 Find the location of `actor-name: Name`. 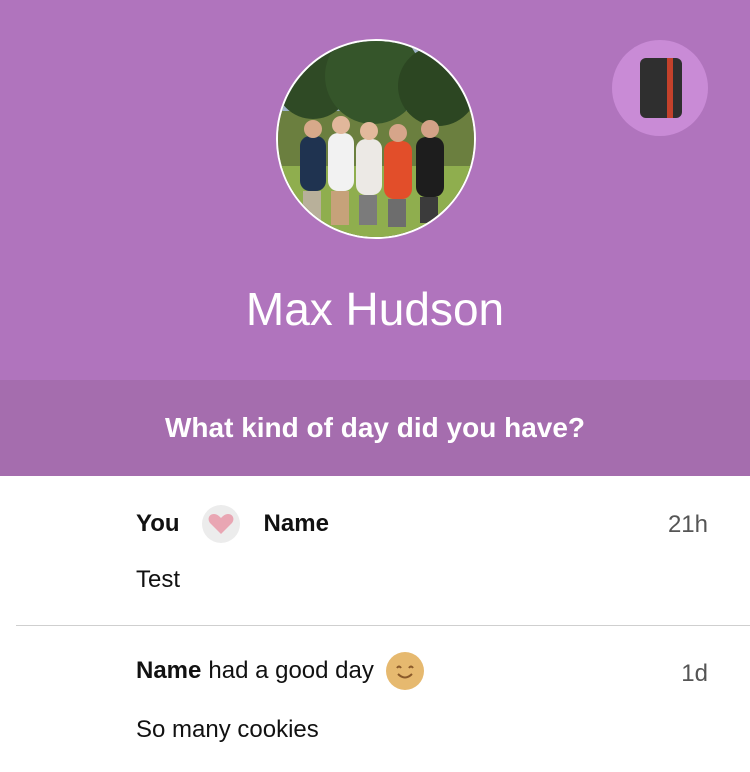

actor-name: Name is located at coordinates (168, 671).